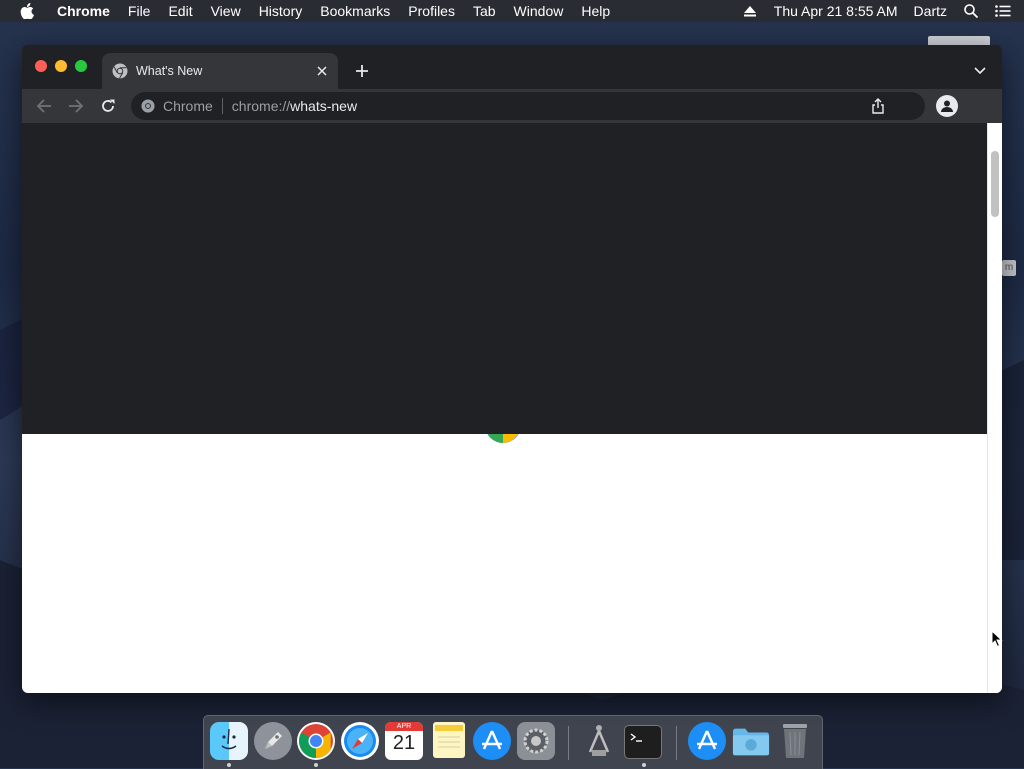 The image size is (1024, 769). Describe the element at coordinates (513, 742) in the screenshot. I see `dock: APR 21` at that location.